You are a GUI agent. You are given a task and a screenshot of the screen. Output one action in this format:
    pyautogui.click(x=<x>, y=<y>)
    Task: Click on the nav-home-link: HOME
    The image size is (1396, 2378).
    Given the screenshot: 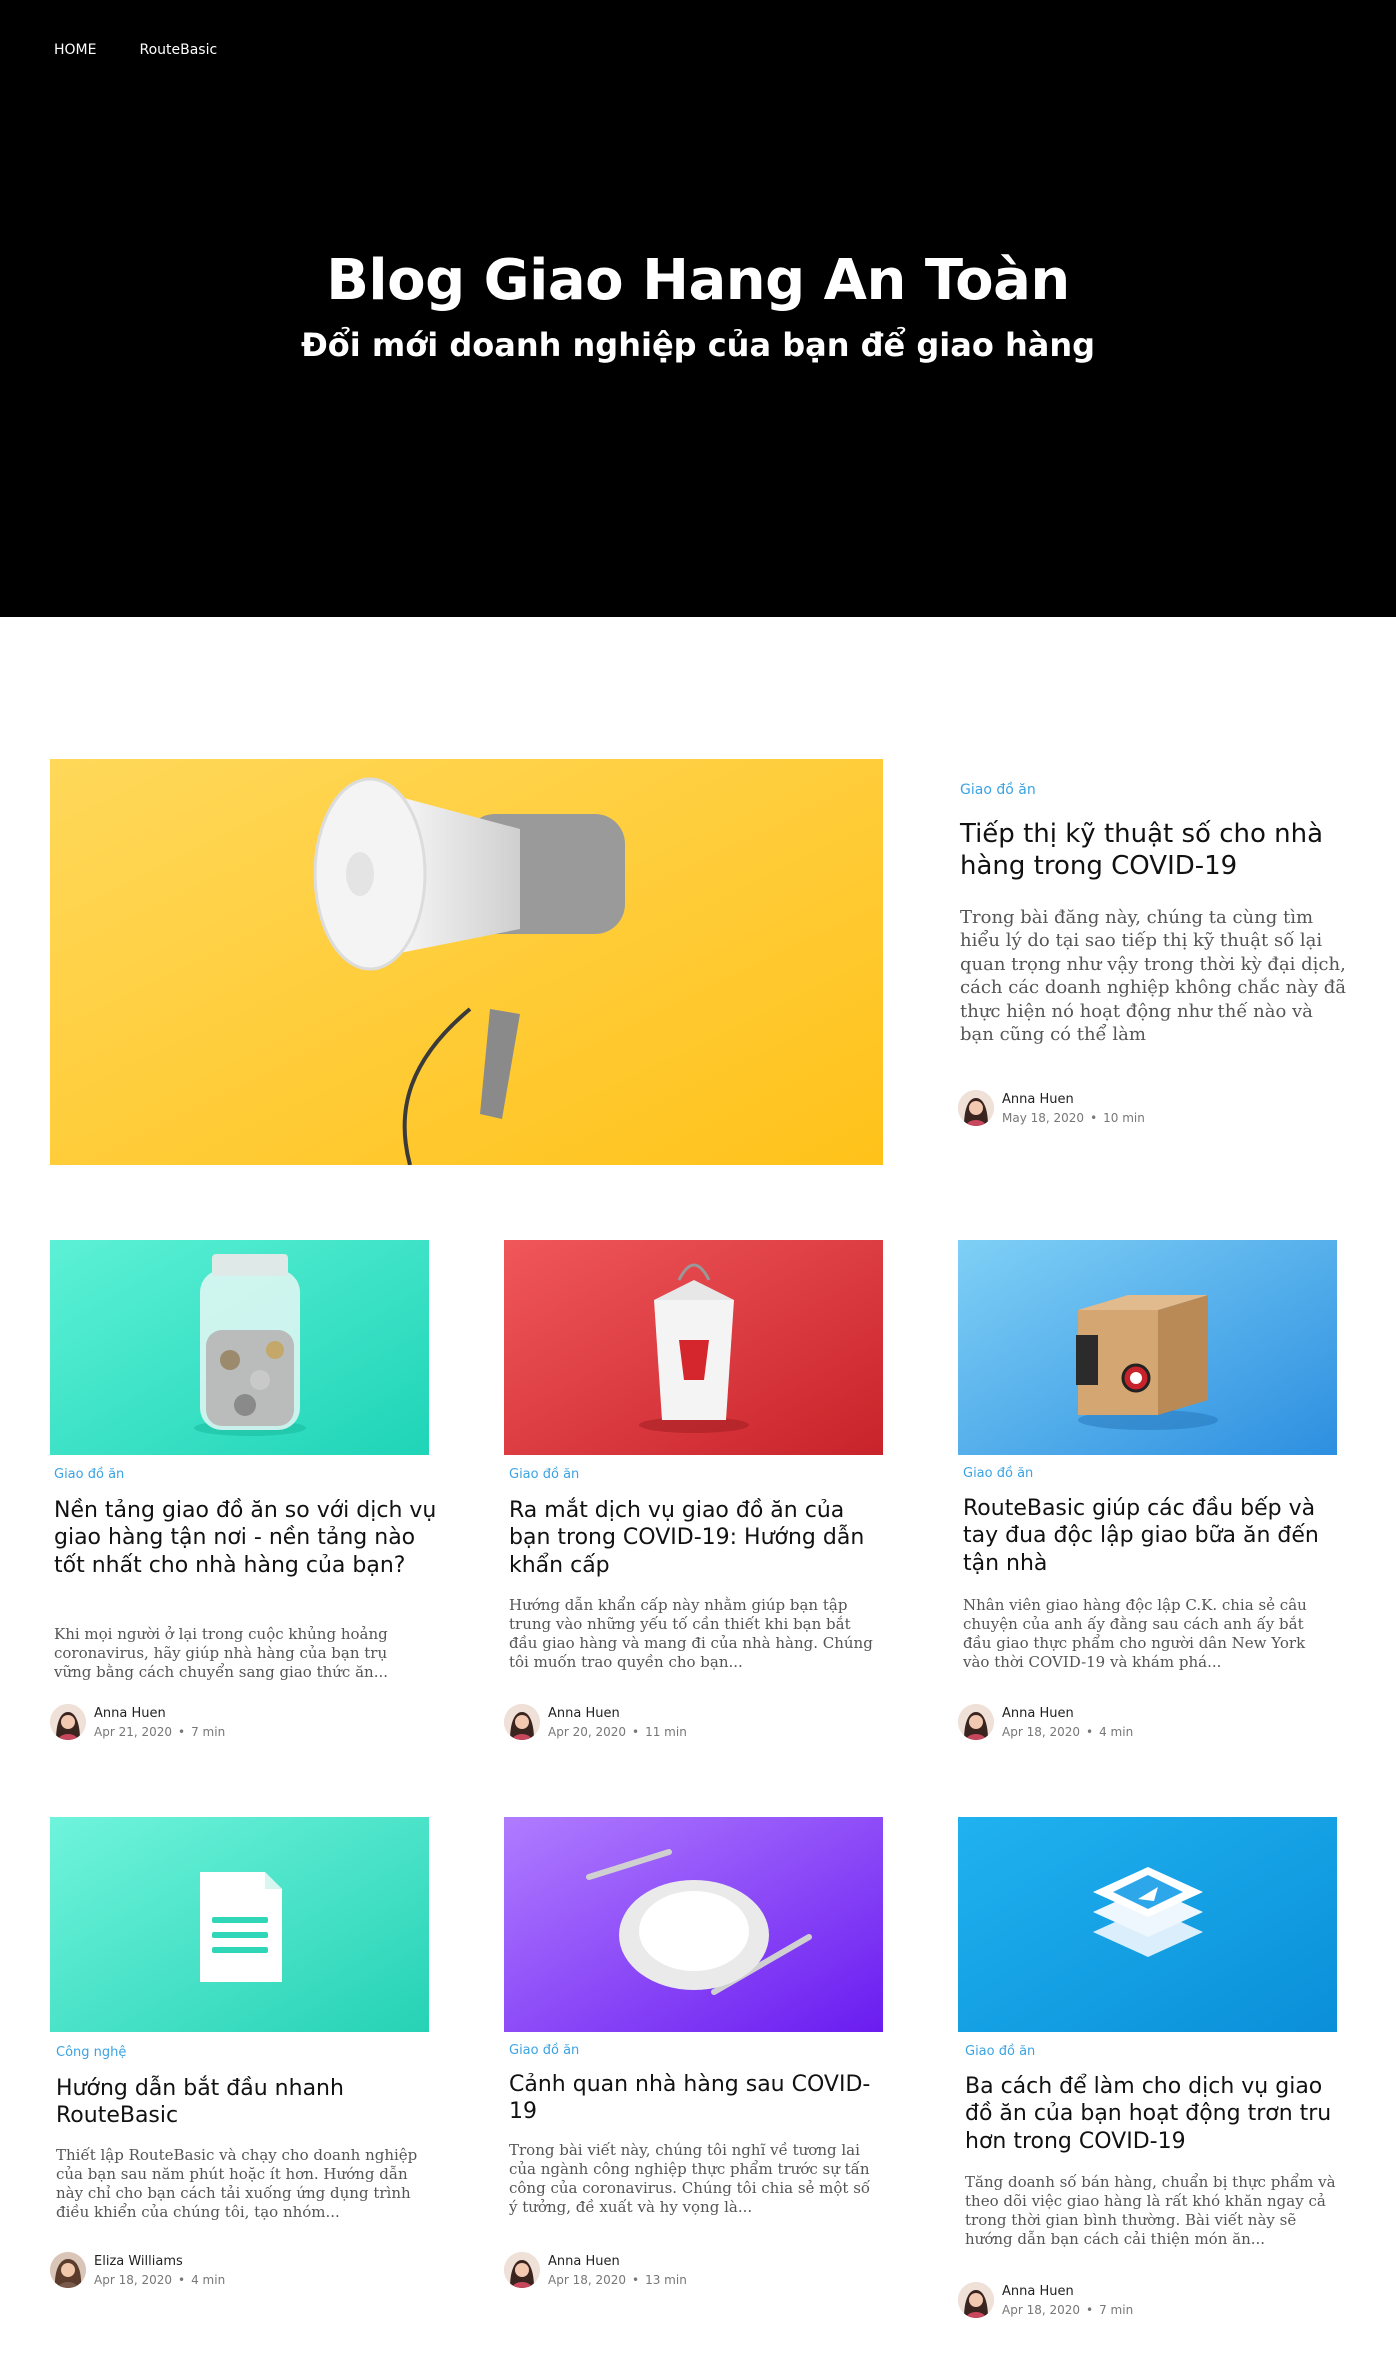 What is the action you would take?
    pyautogui.click(x=75, y=50)
    